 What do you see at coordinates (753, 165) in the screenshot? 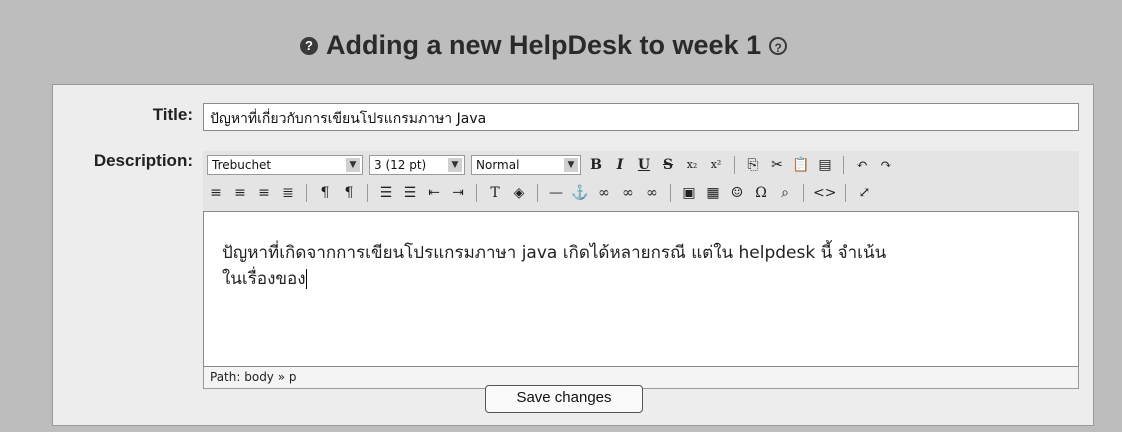
I see `copy-icon: ⎘` at bounding box center [753, 165].